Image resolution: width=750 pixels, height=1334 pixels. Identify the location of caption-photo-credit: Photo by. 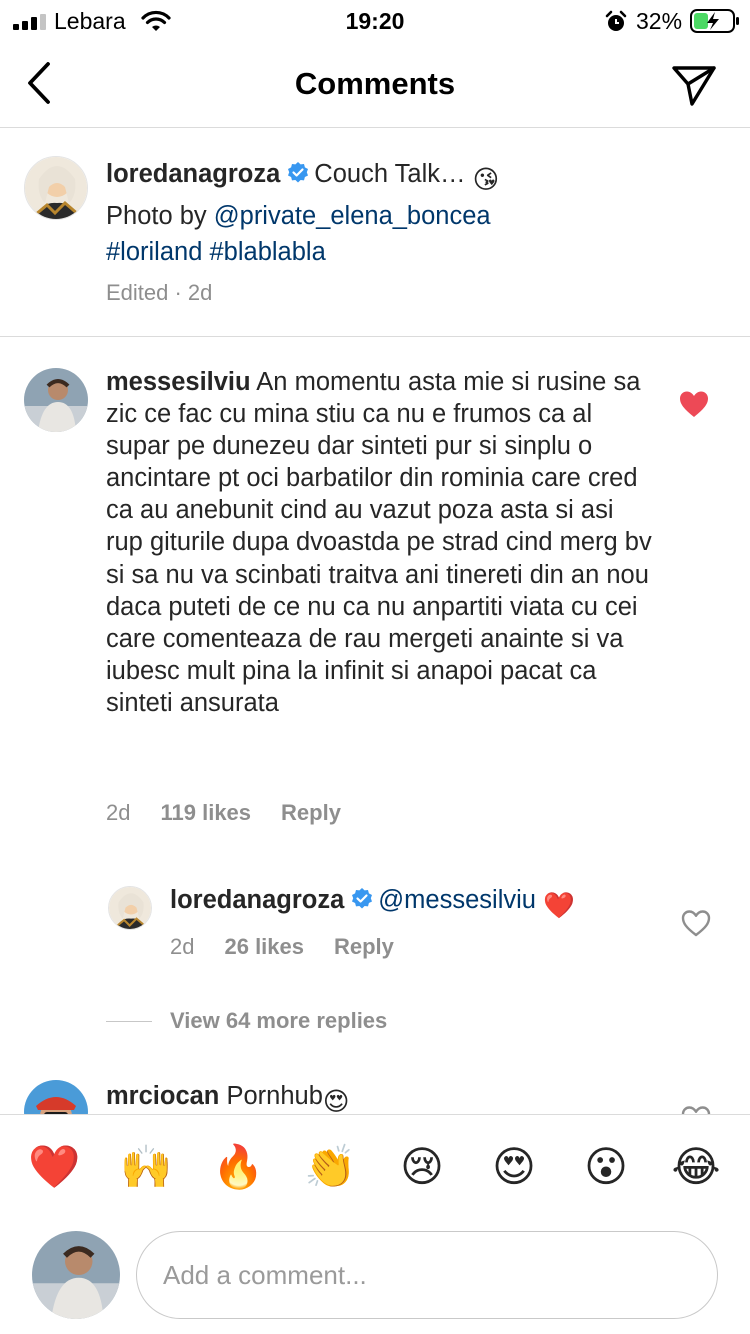
(160, 216).